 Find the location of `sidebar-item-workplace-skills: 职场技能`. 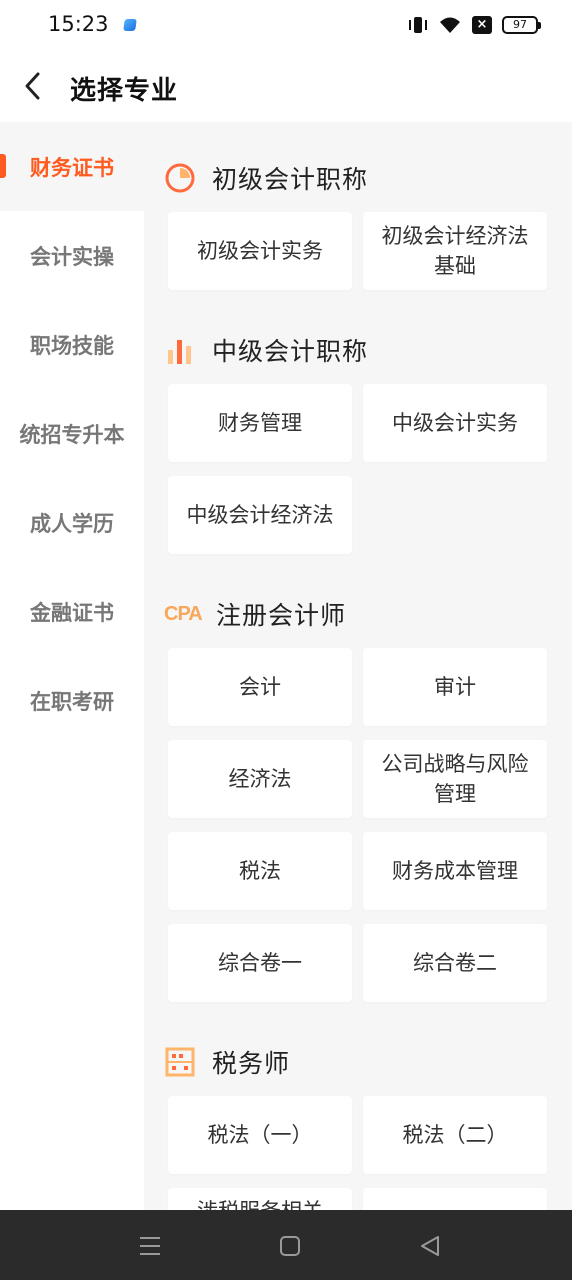

sidebar-item-workplace-skills: 职场技能 is located at coordinates (72, 344).